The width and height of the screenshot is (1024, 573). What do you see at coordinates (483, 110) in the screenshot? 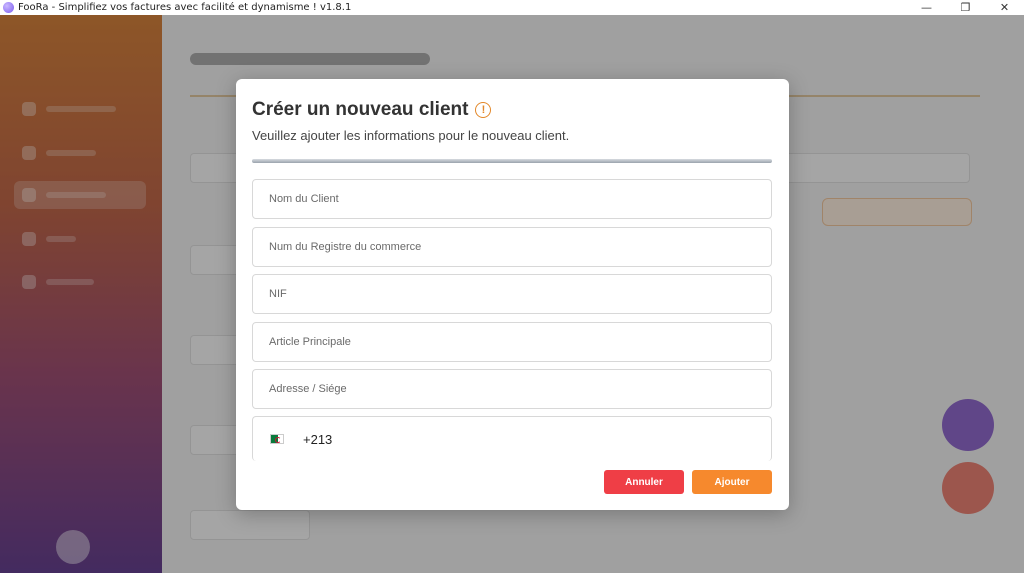
I see `exclamation-circle-icon: !` at bounding box center [483, 110].